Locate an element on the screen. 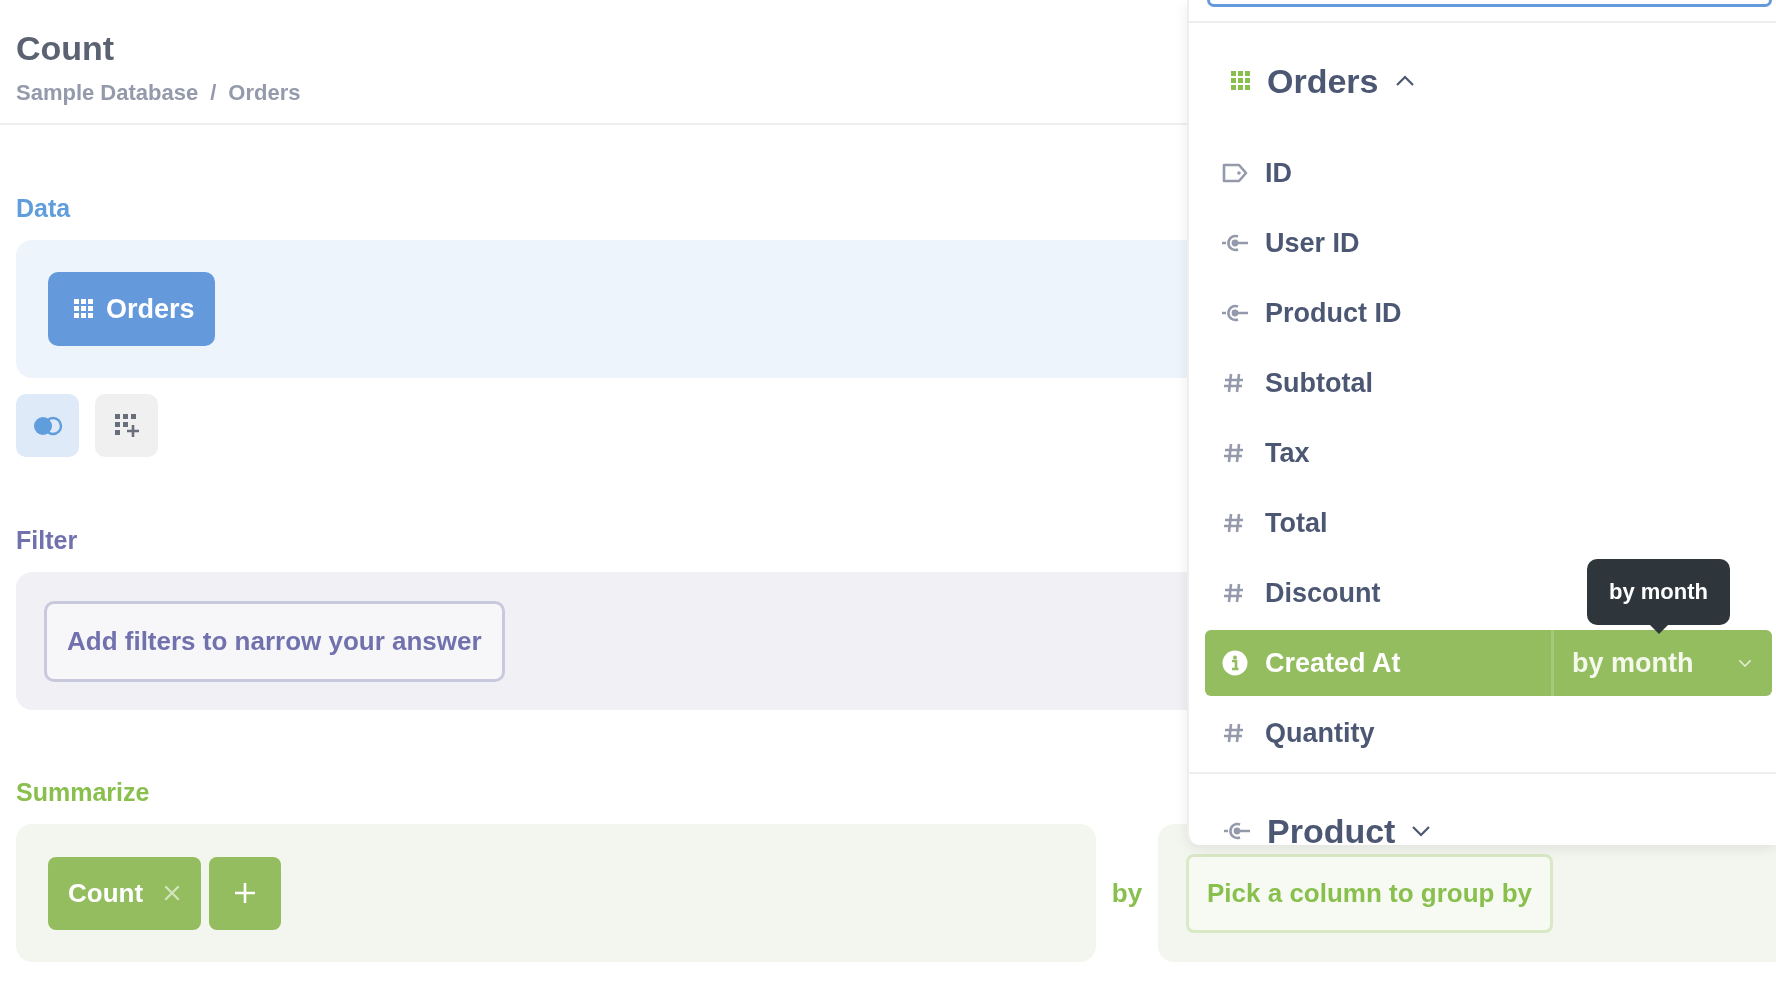  table-group-header: Orders is located at coordinates (1323, 81).